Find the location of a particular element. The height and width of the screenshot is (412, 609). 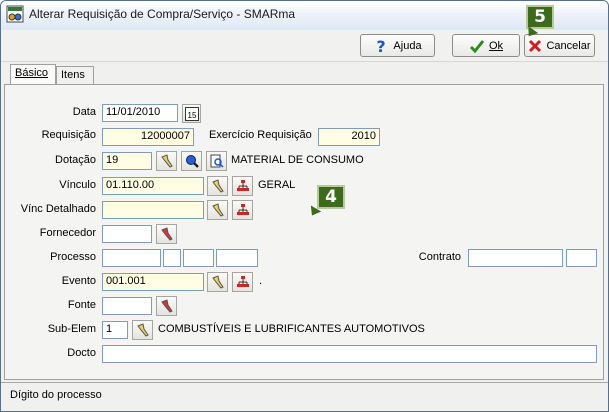

exercicio-label: Exercício Requisição is located at coordinates (260, 135).